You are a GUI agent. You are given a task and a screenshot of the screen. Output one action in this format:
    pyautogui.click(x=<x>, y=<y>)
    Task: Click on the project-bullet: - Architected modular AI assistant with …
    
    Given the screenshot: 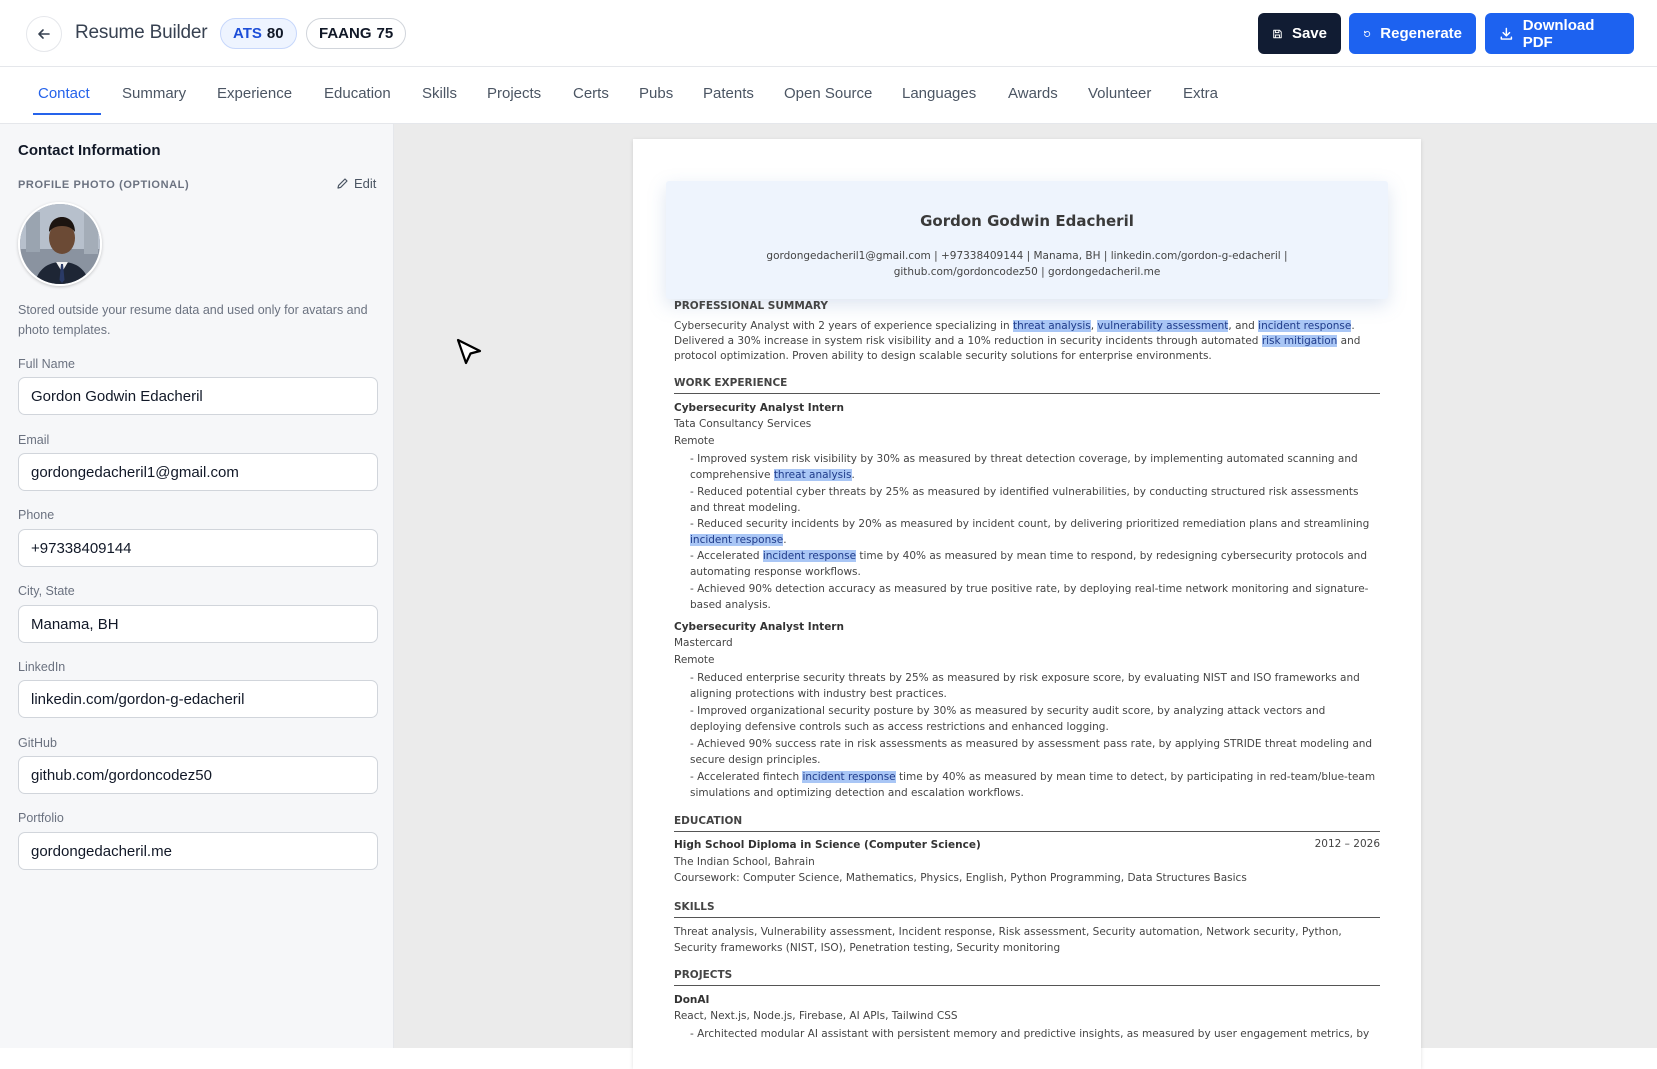 What is the action you would take?
    pyautogui.click(x=1030, y=1034)
    